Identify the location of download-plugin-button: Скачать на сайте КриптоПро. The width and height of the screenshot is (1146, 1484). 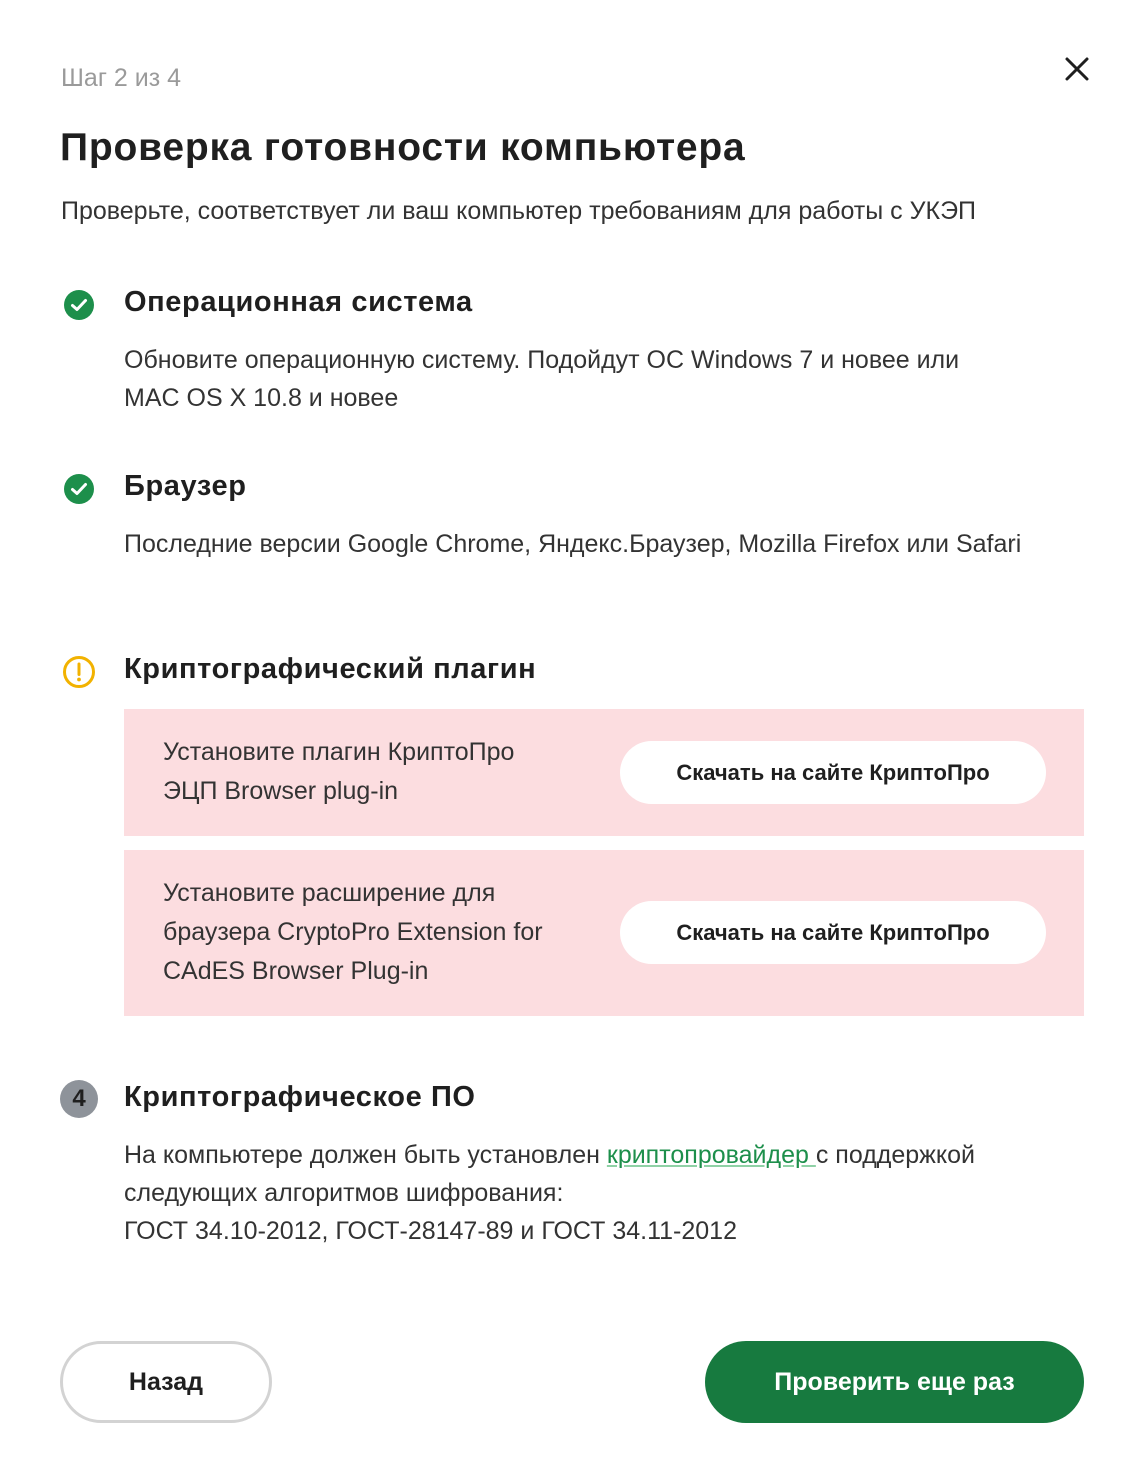
(833, 772).